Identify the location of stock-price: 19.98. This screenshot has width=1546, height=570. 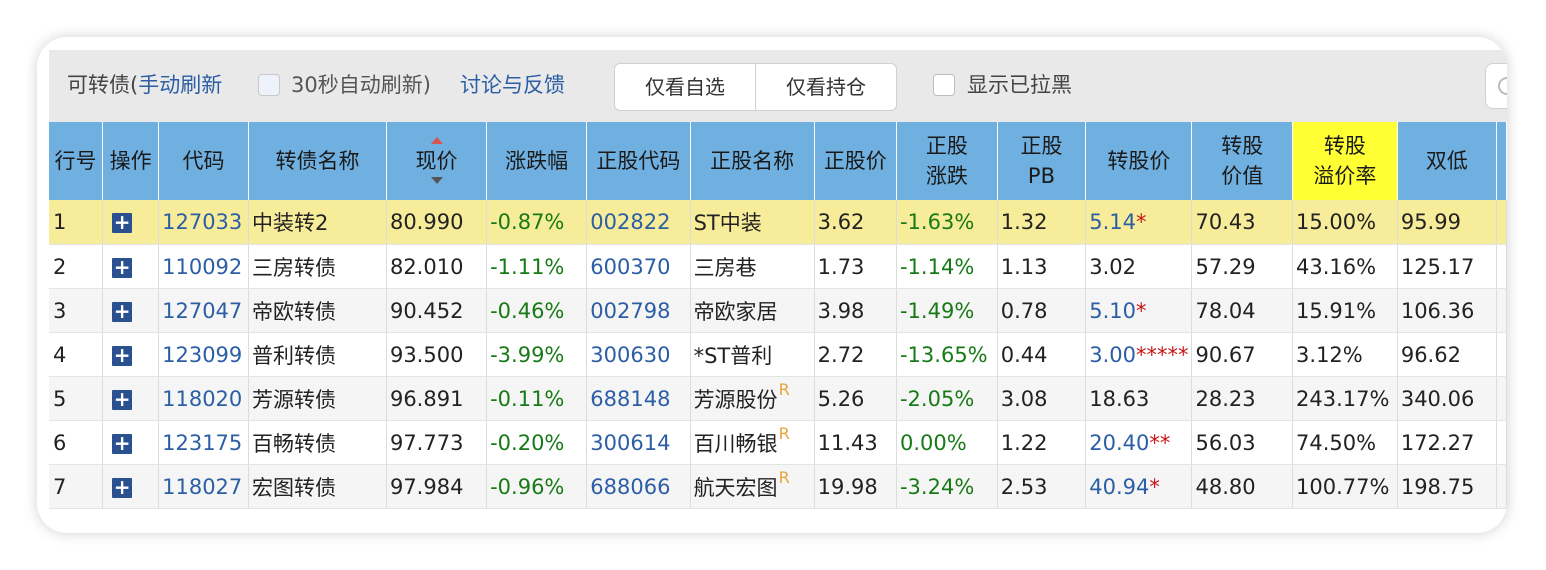
(855, 486).